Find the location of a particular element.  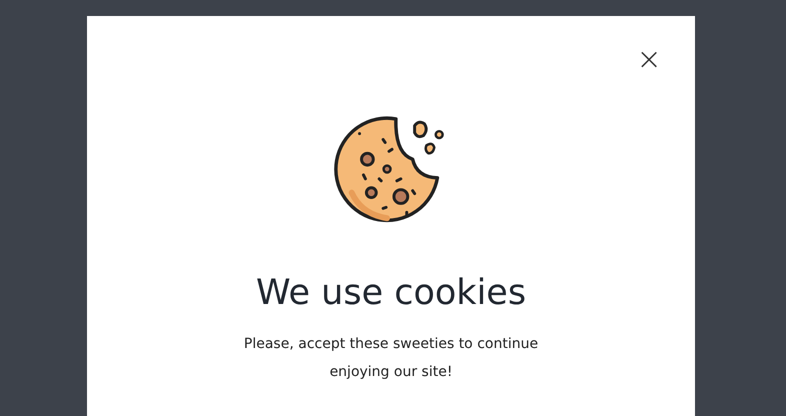

dialog-message: Please, accept these sweeties to continue enjoying our site! is located at coordinates (391, 358).